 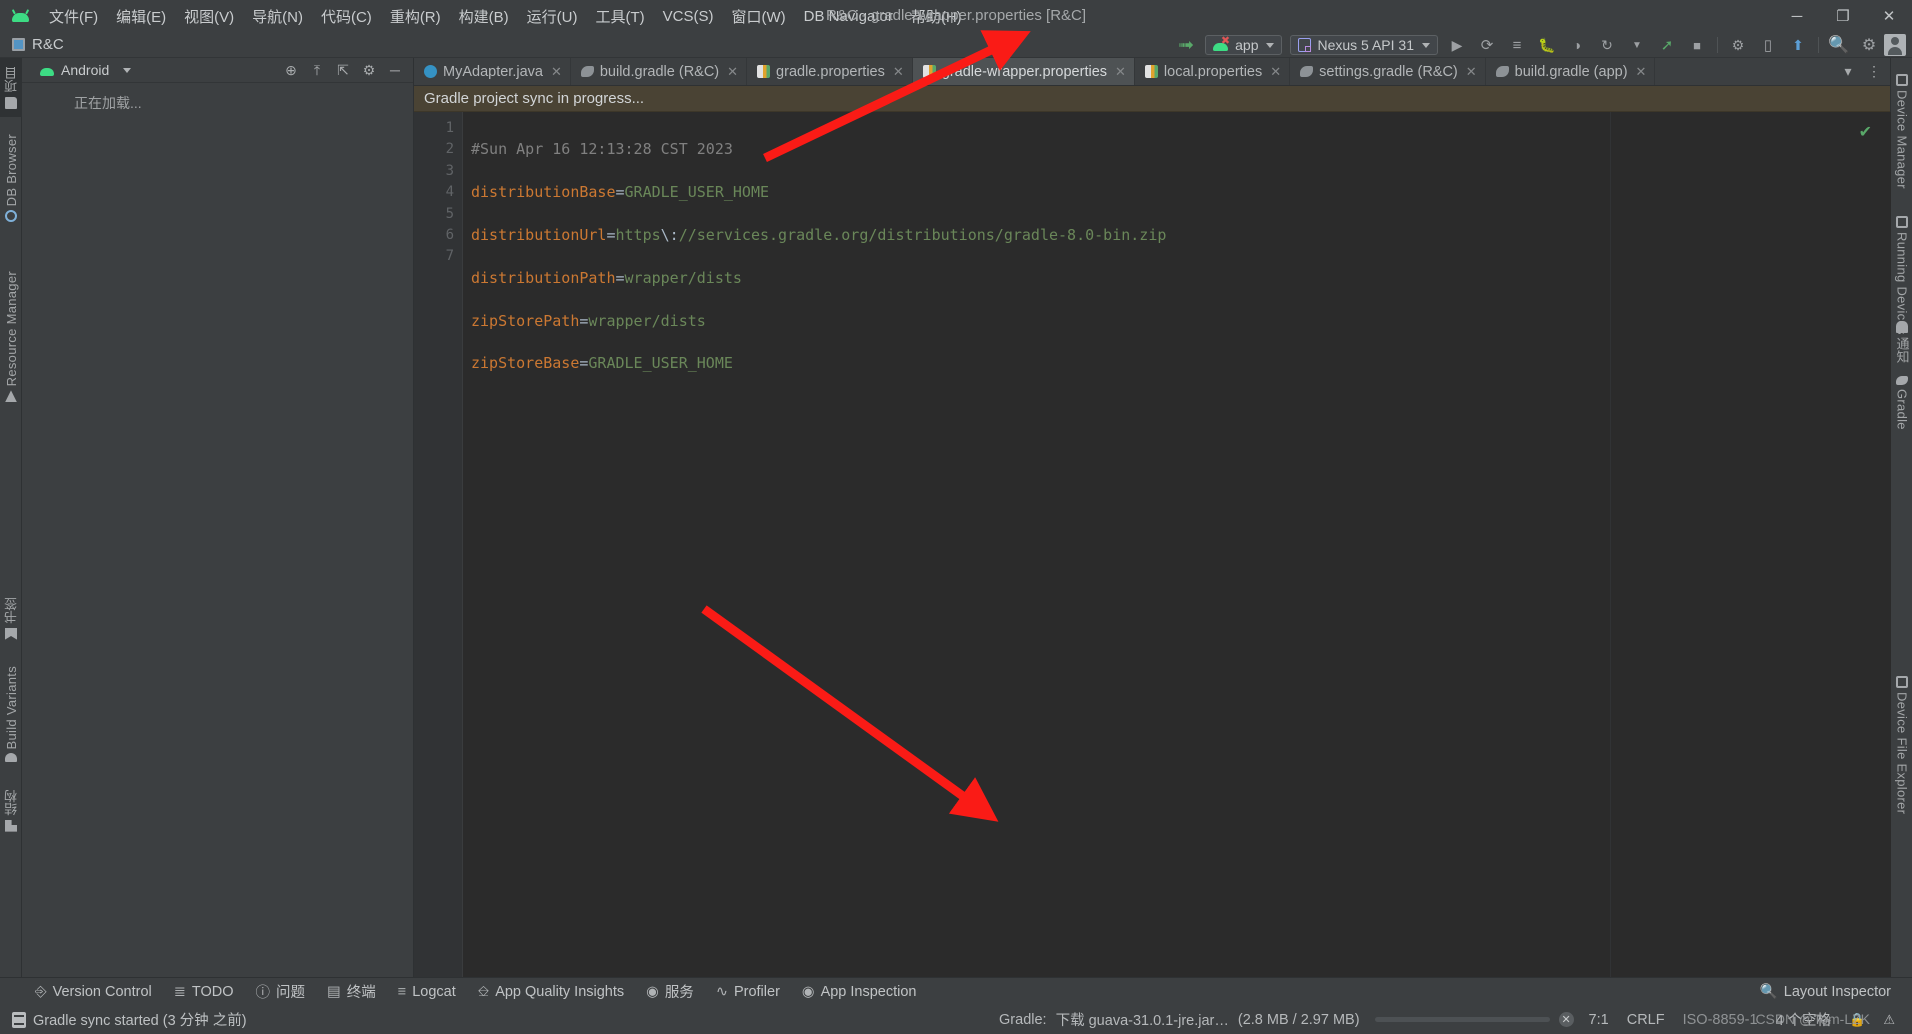 I want to click on menu-code: 代码(C), so click(x=346, y=16).